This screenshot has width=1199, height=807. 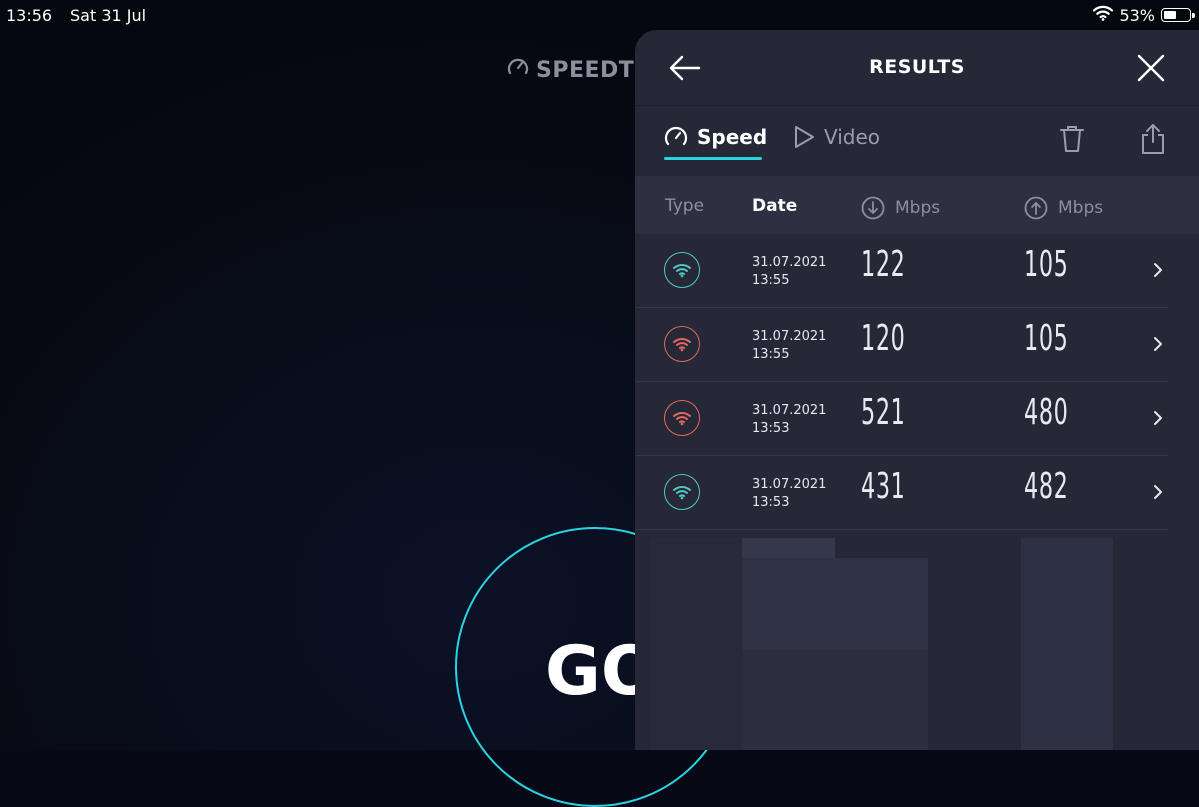 I want to click on tab-speed-label: Speed, so click(x=732, y=137).